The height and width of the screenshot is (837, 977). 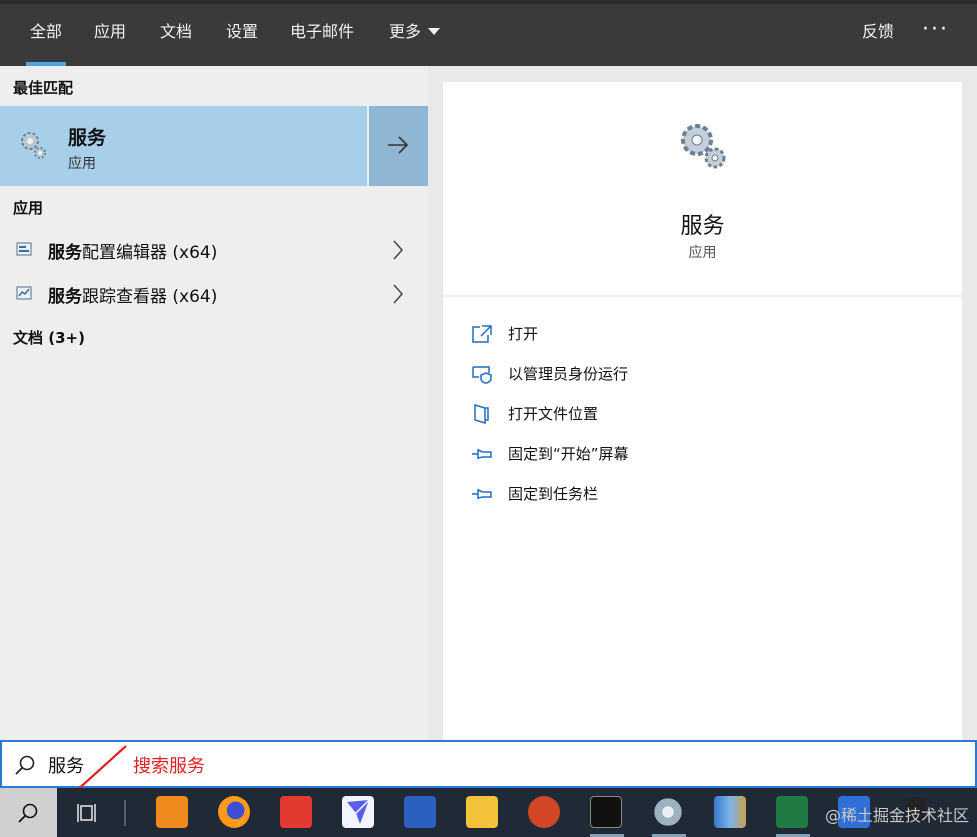 What do you see at coordinates (482, 334) in the screenshot?
I see `open-icon` at bounding box center [482, 334].